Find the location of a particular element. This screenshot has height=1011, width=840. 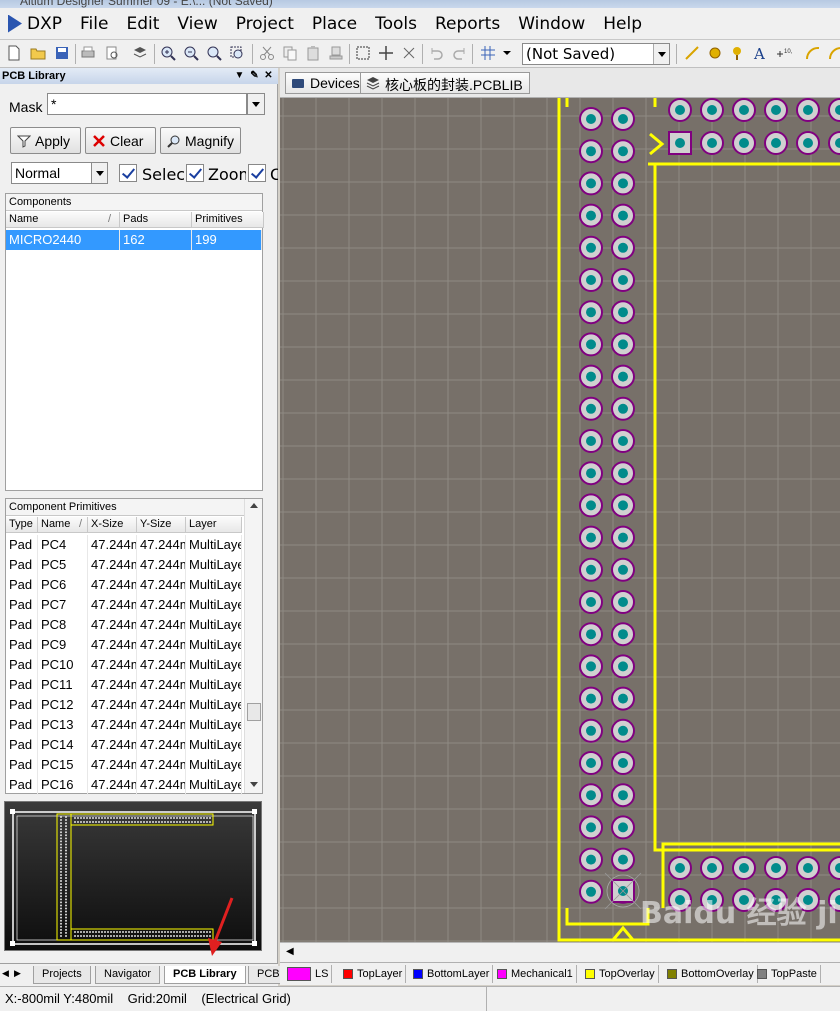

select-checkbox is located at coordinates (128, 173).